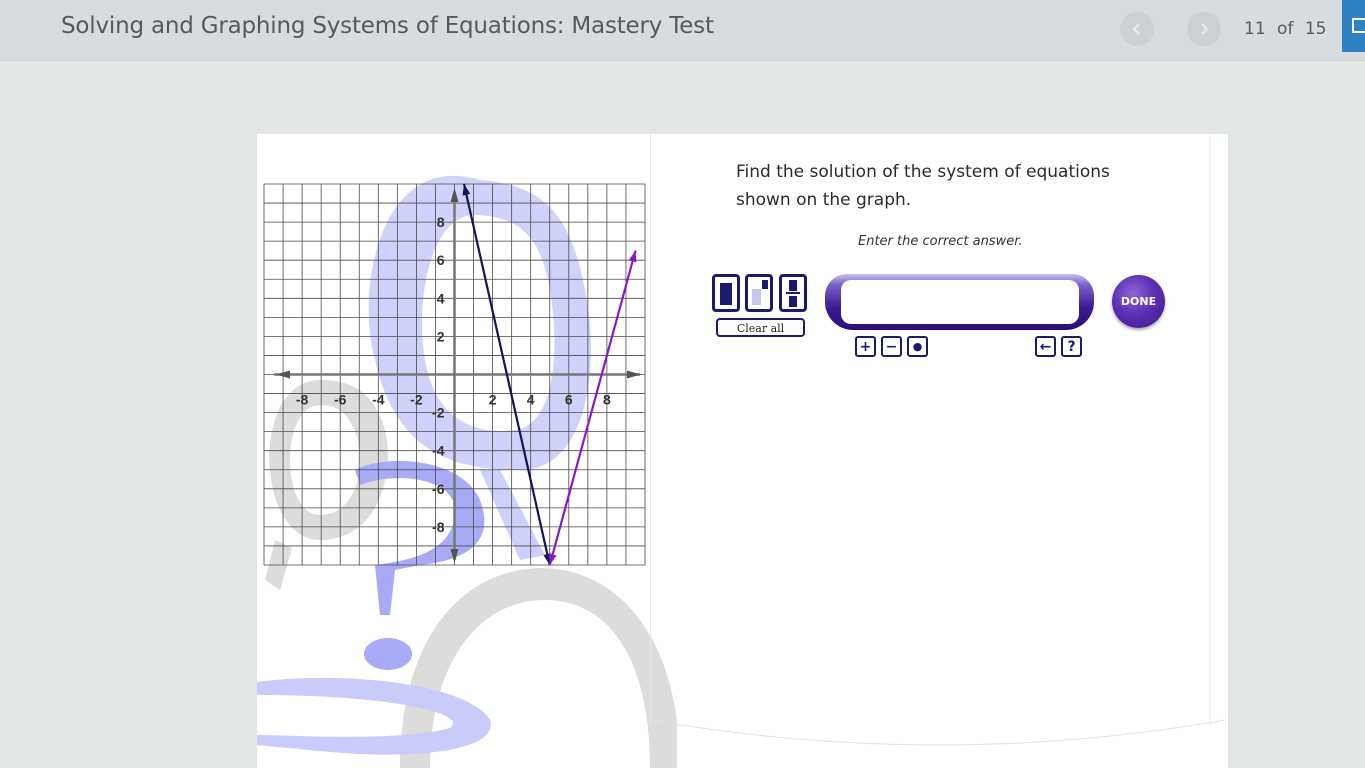  I want to click on box-icon, so click(726, 294).